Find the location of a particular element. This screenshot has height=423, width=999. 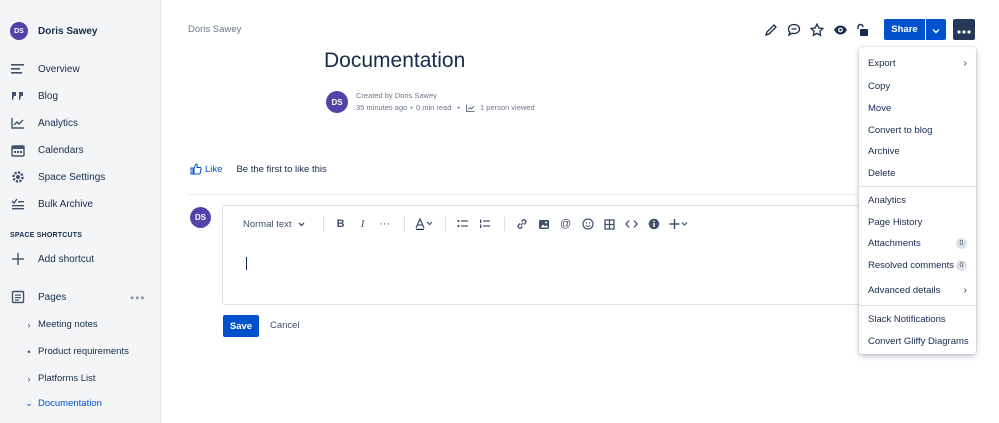

sidebar-item-overview: Overview is located at coordinates (45, 69).